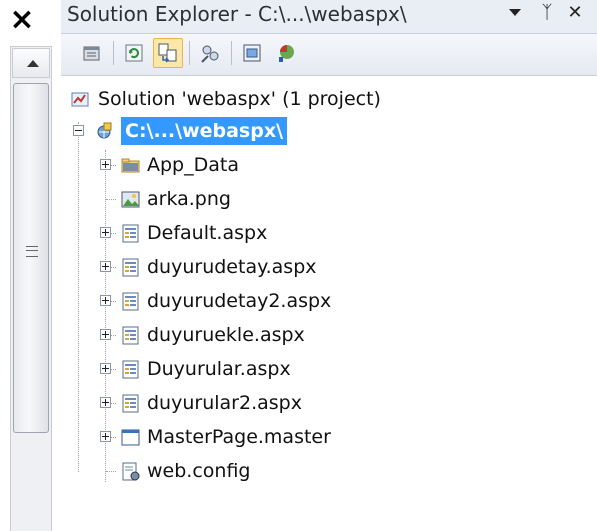 This screenshot has width=597, height=531. I want to click on collapse-icon, so click(78, 130).